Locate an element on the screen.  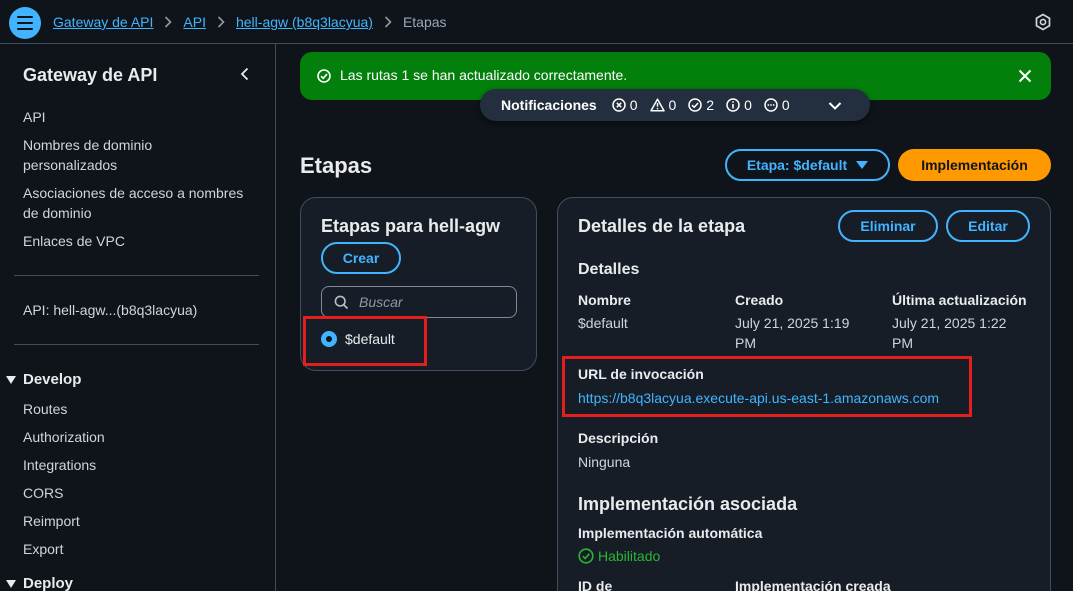
success-count-value: 2 is located at coordinates (710, 105).